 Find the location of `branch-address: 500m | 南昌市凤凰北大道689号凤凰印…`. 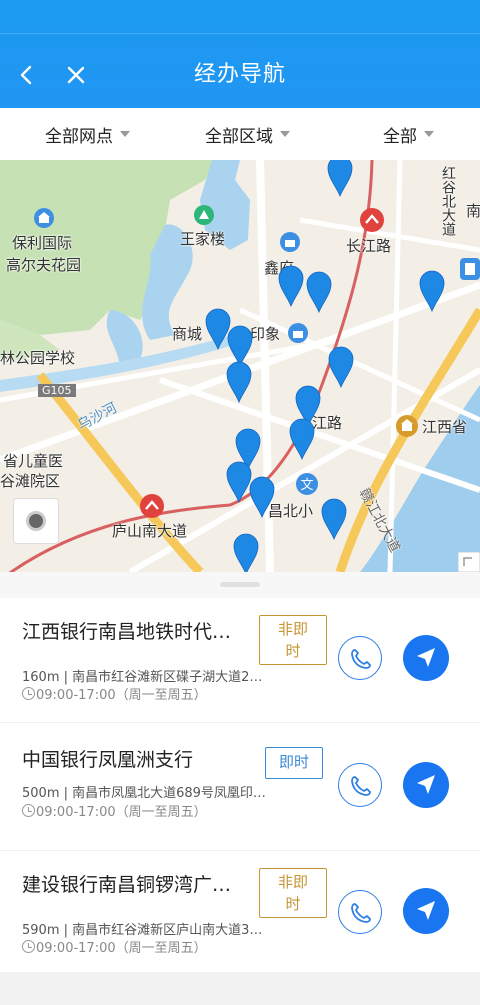

branch-address: 500m | 南昌市凤凰北大道689号凤凰印… is located at coordinates (144, 793).